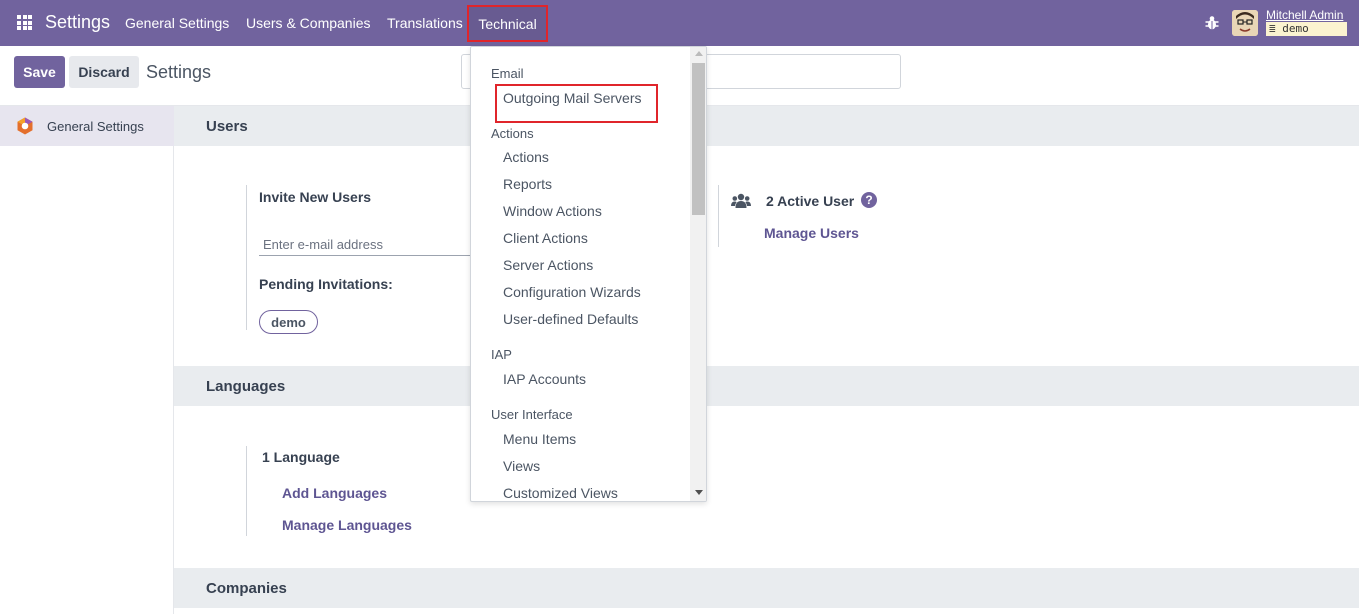 The width and height of the screenshot is (1359, 614). What do you see at coordinates (560, 493) in the screenshot?
I see `menu-item-customized-views: Customized Views` at bounding box center [560, 493].